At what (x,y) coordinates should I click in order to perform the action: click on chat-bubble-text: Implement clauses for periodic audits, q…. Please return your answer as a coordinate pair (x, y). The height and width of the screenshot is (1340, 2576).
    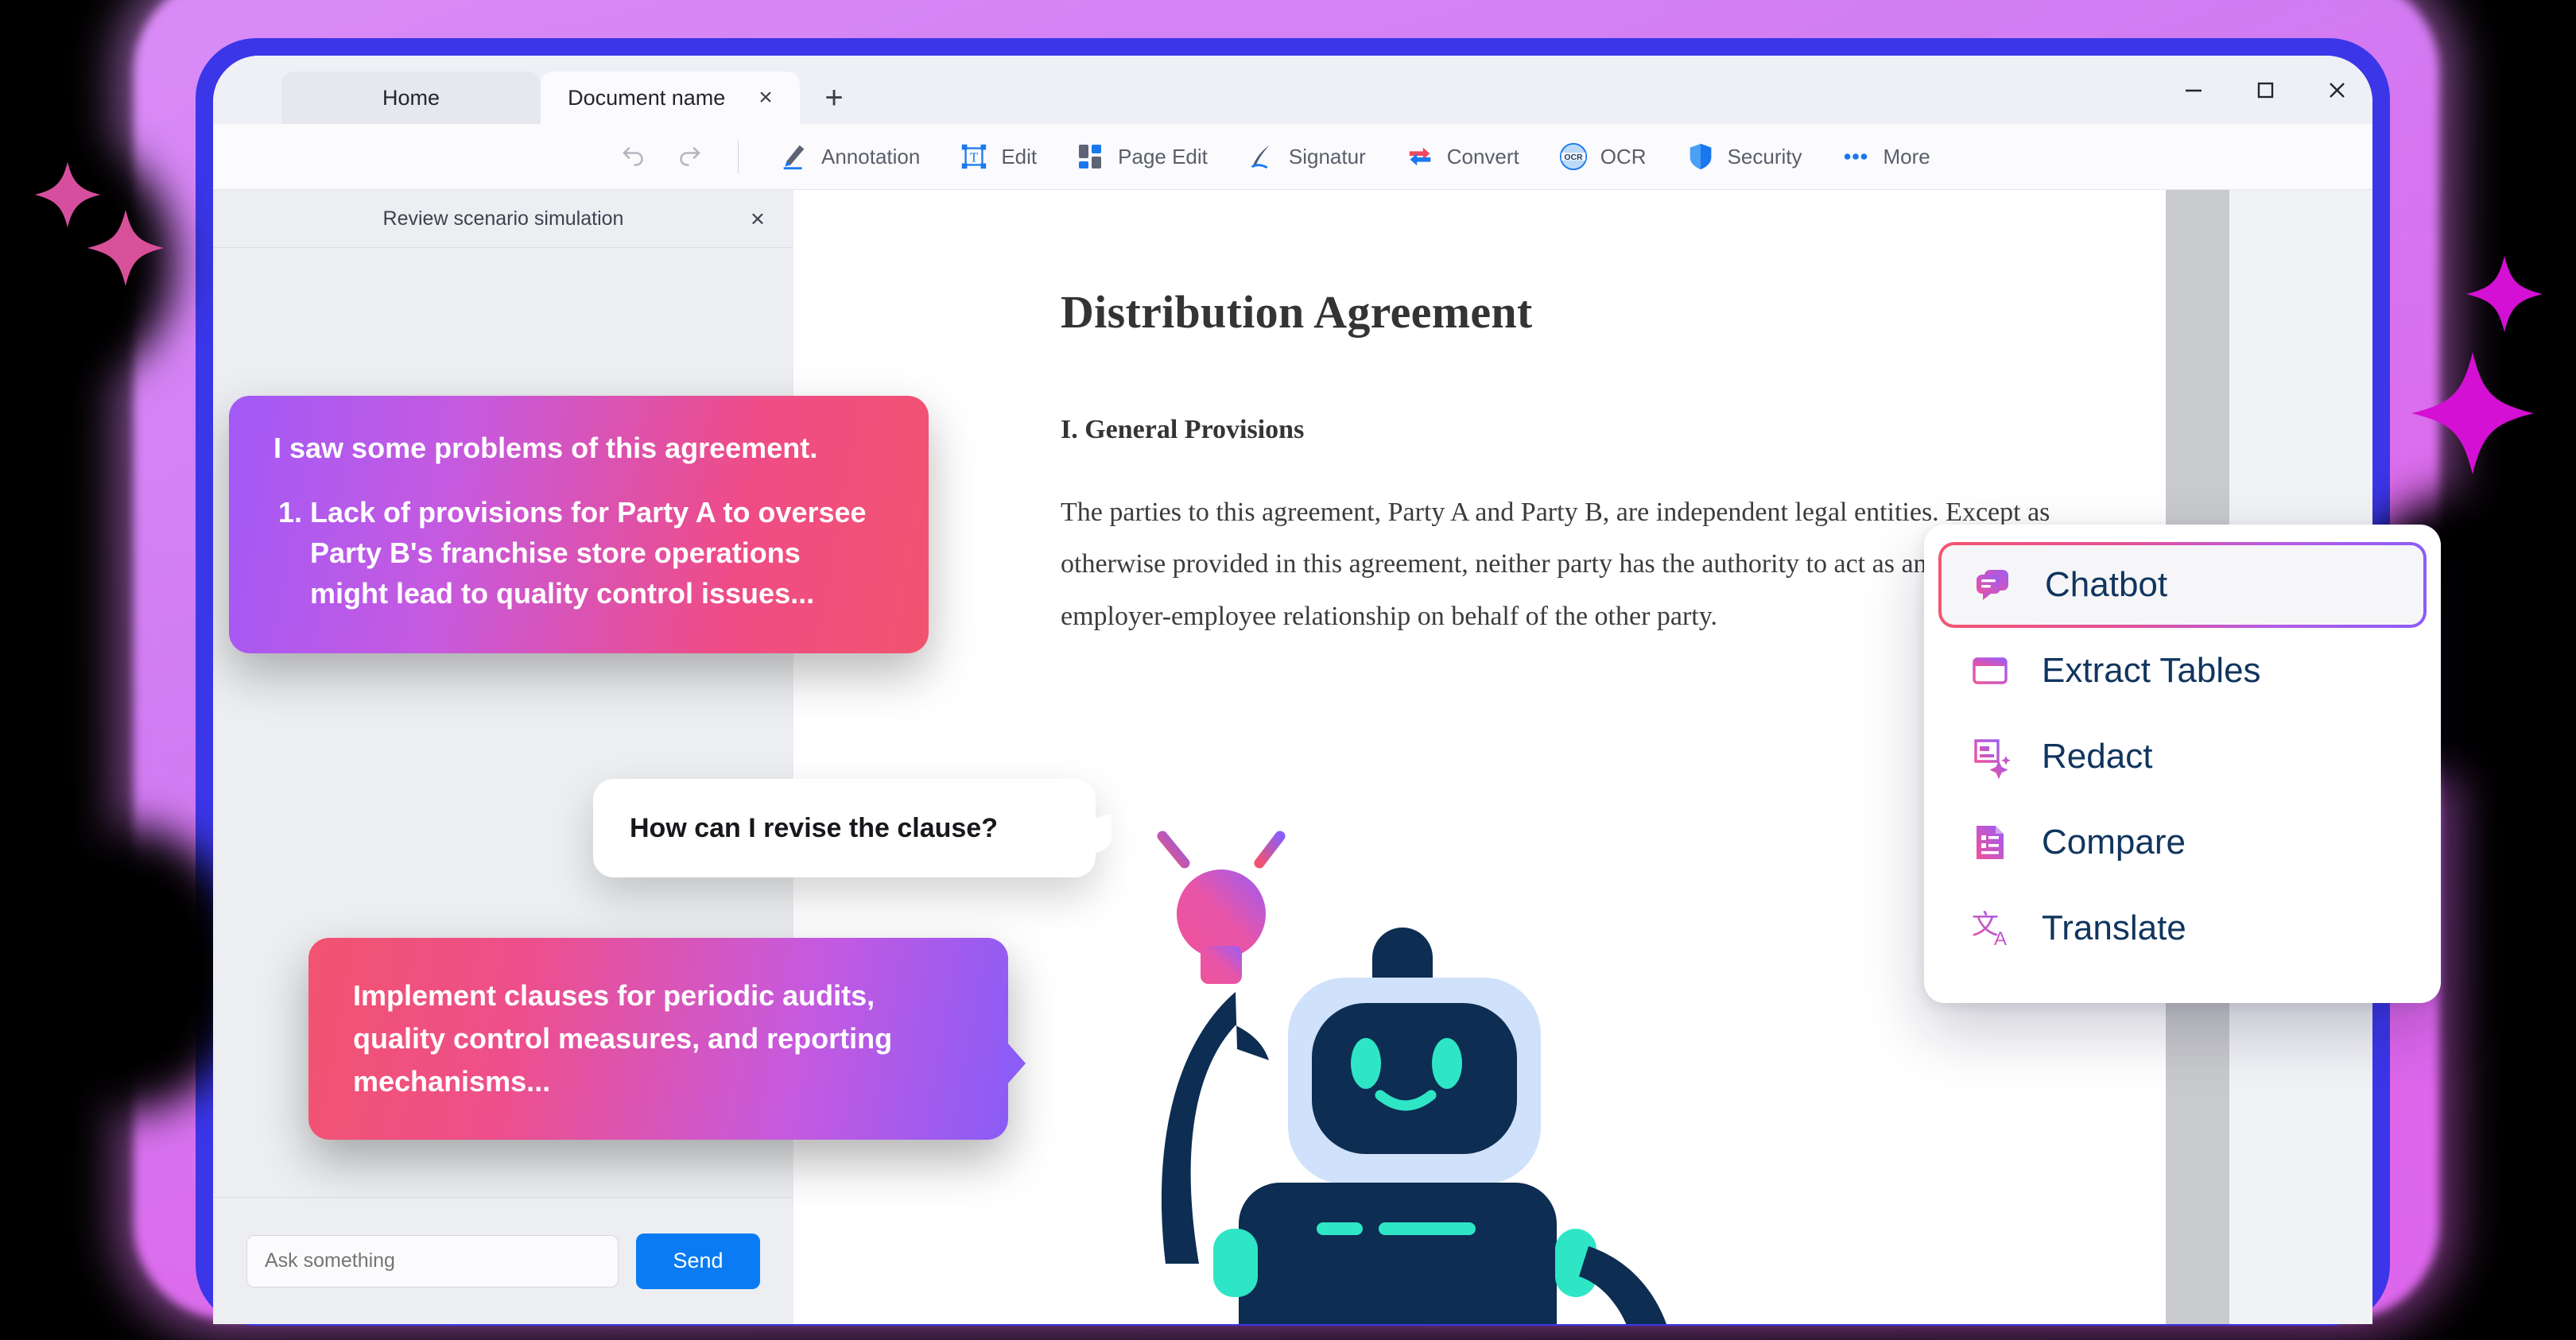
    Looking at the image, I should click on (623, 1038).